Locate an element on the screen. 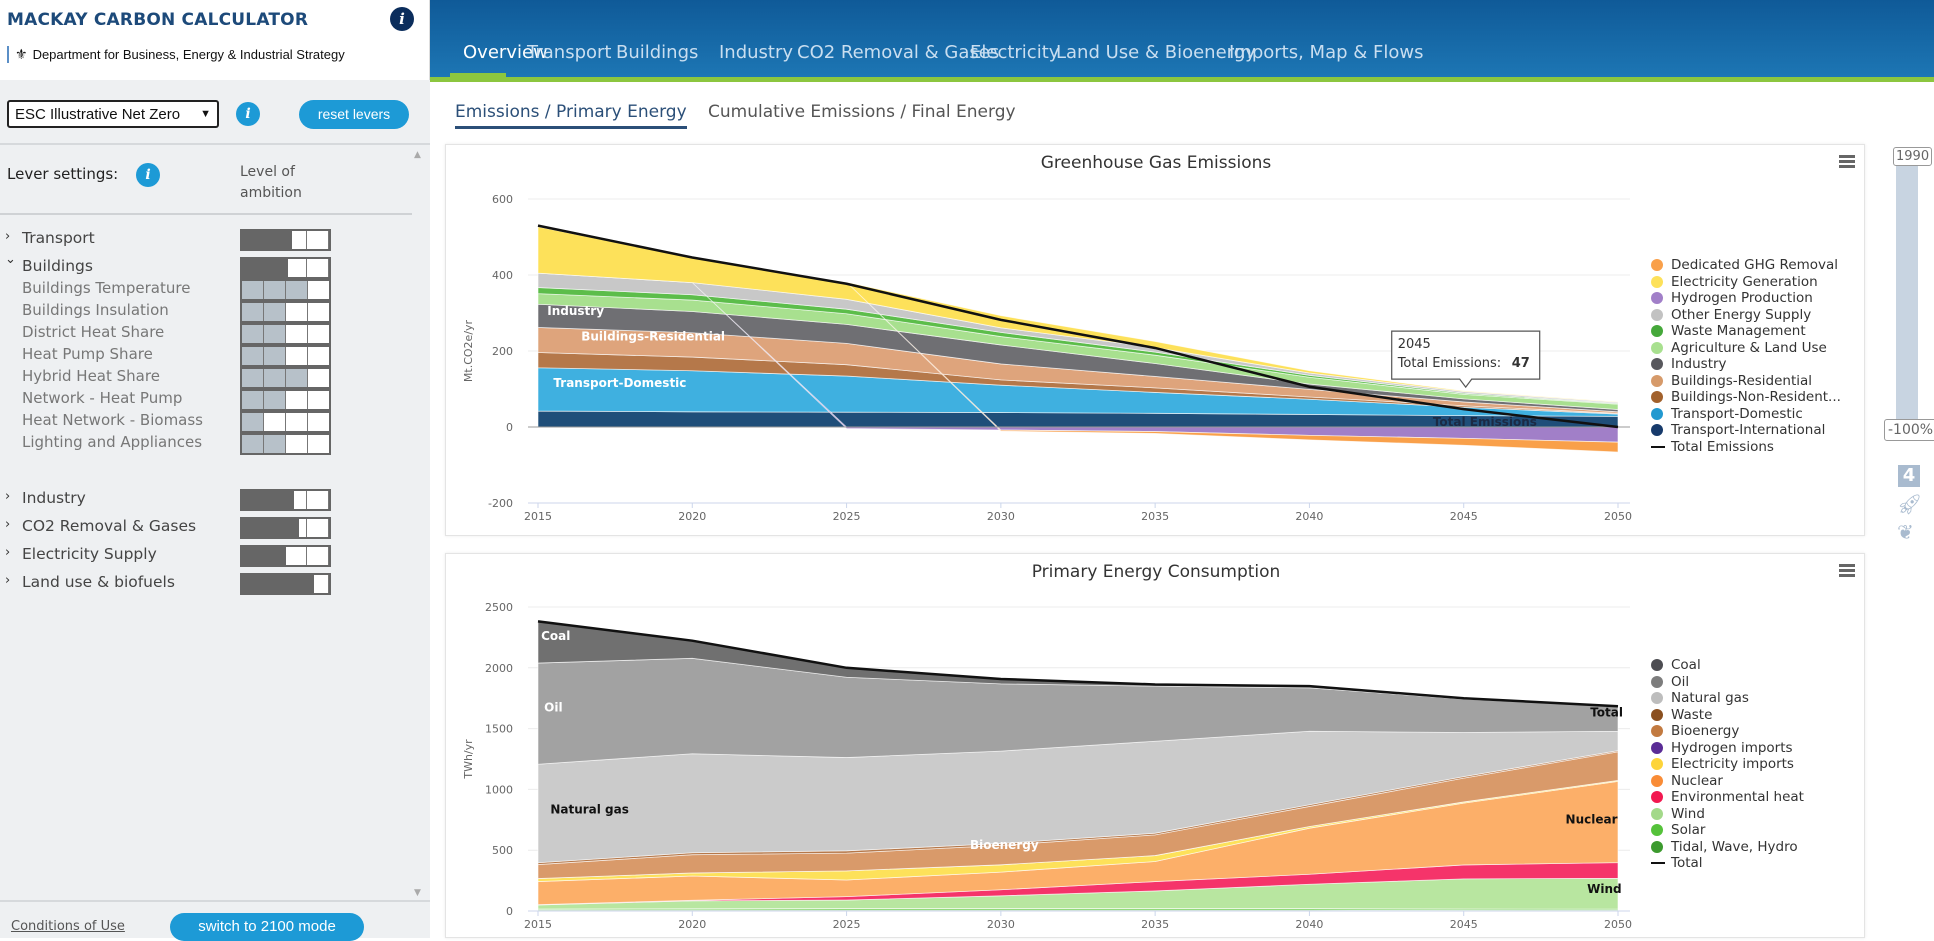 The image size is (1934, 941). lever-settings-info-icon: i is located at coordinates (148, 175).